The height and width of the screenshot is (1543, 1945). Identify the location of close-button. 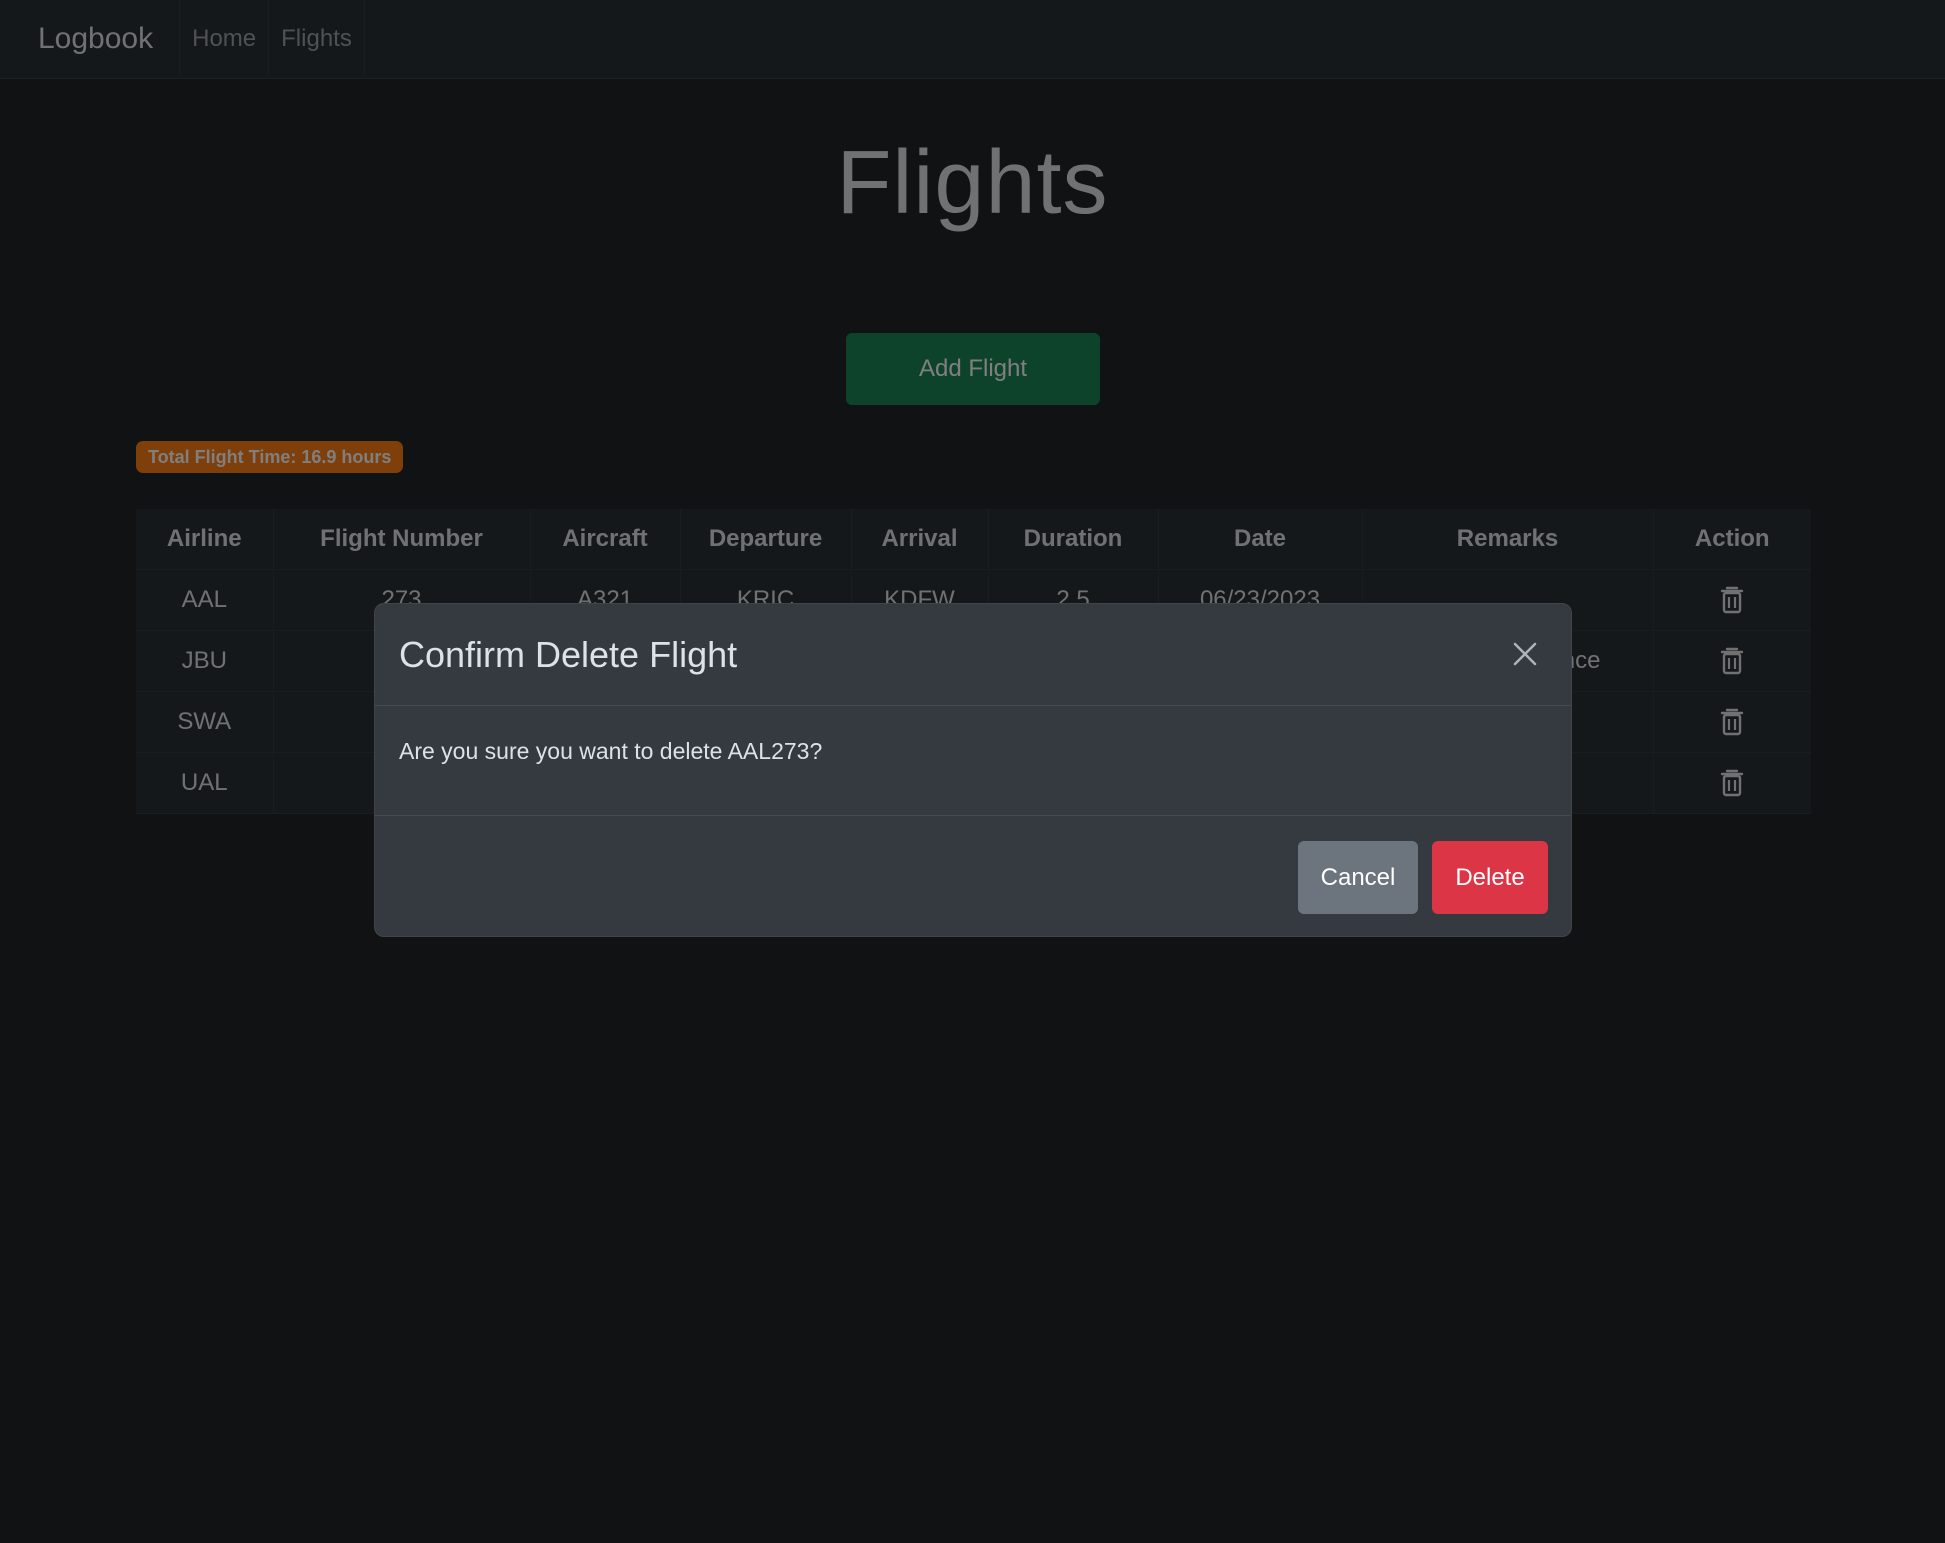
(1525, 654).